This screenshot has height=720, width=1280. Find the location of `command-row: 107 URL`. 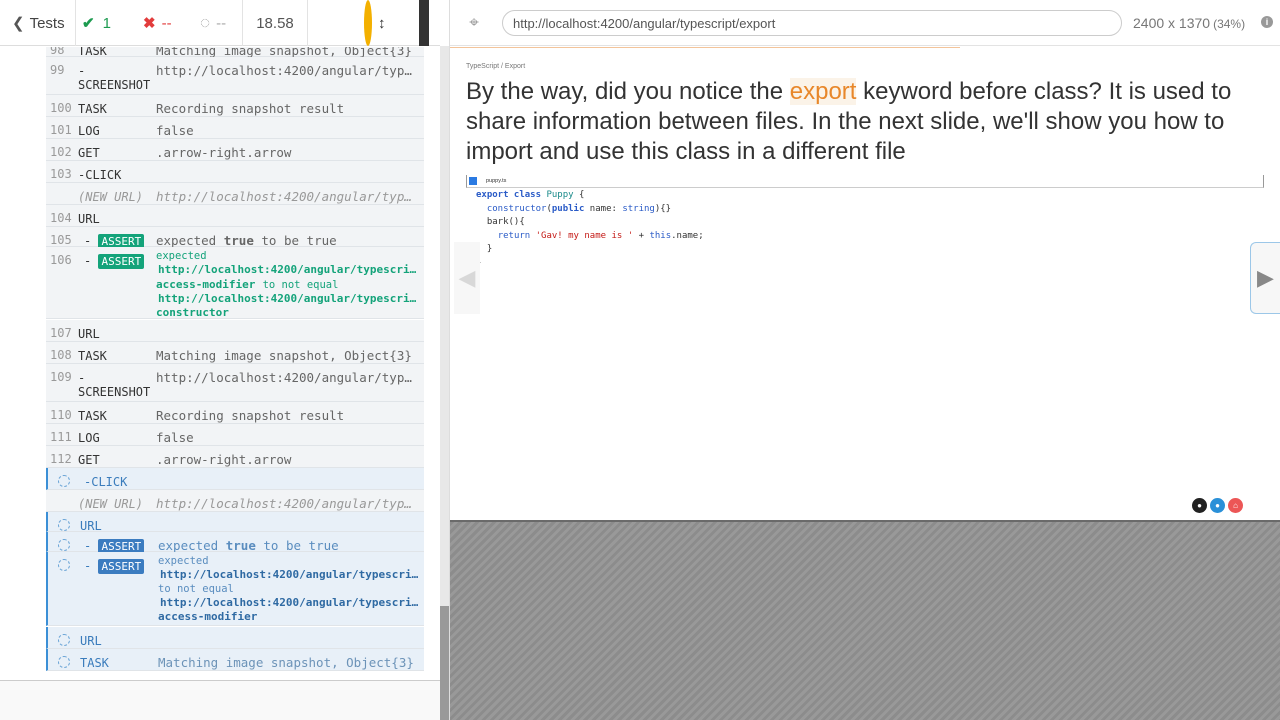

command-row: 107 URL is located at coordinates (235, 331).